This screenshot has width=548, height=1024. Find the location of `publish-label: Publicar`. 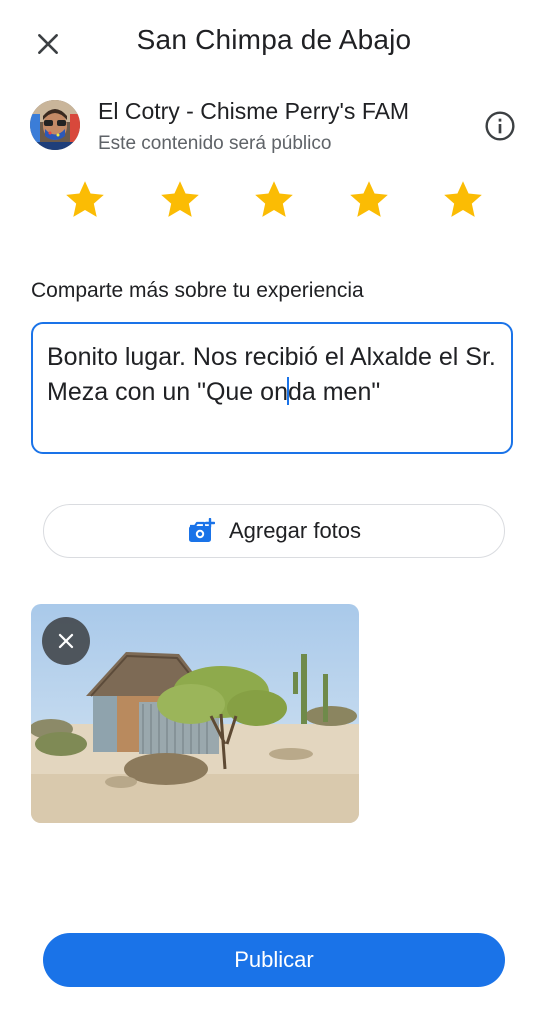

publish-label: Publicar is located at coordinates (274, 959).